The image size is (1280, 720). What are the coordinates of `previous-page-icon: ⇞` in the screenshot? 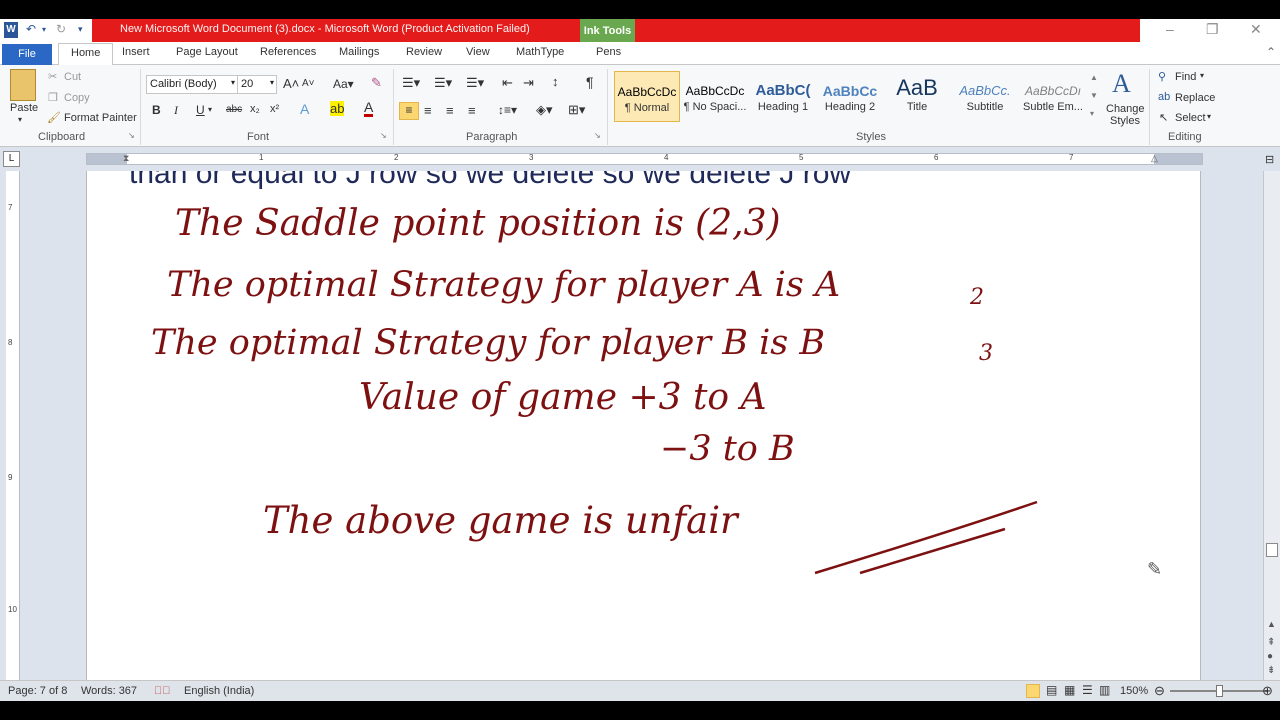 It's located at (1271, 642).